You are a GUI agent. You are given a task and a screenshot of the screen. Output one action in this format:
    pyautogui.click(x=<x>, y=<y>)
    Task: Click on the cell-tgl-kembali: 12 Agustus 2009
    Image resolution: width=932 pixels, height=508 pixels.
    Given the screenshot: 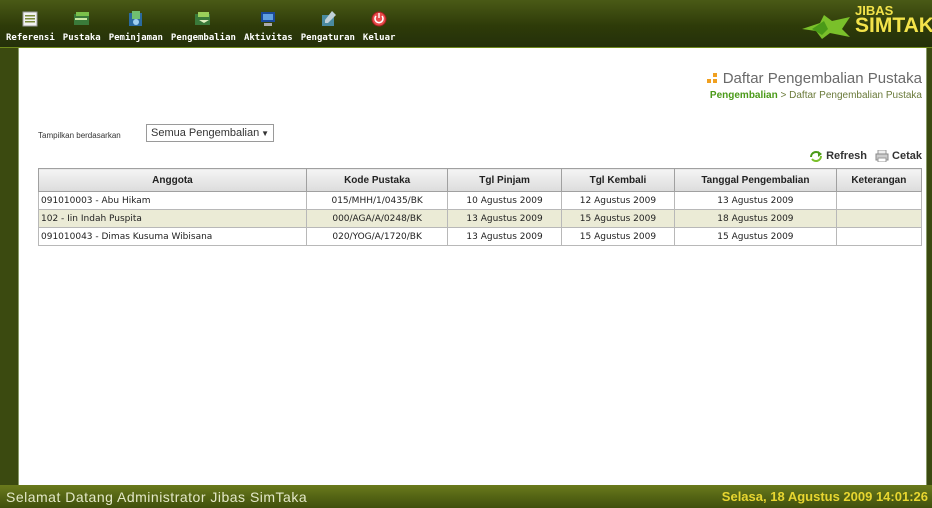 What is the action you would take?
    pyautogui.click(x=618, y=200)
    